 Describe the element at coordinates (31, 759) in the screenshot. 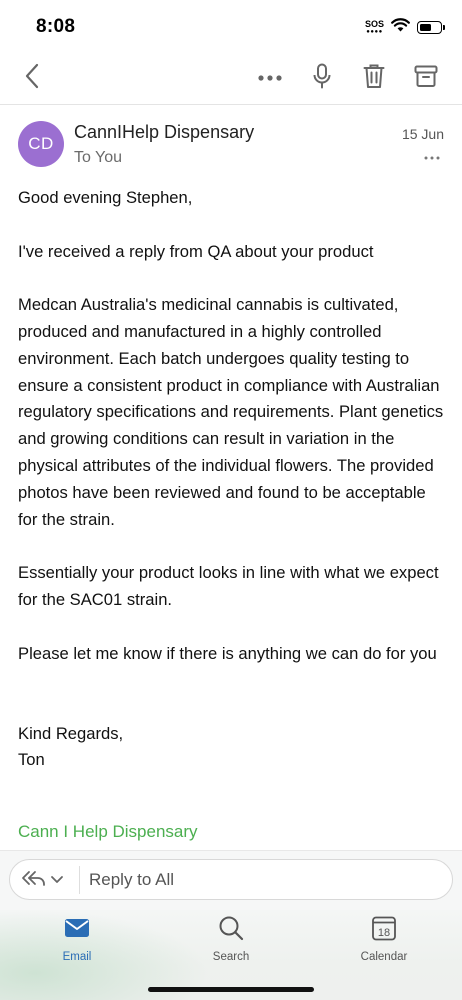

I see `signature-name: Ton` at that location.